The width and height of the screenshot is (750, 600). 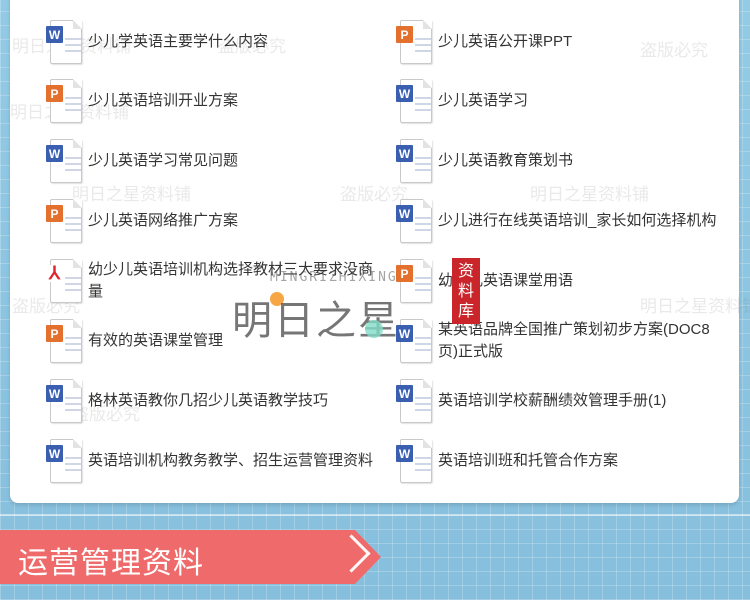 What do you see at coordinates (505, 41) in the screenshot?
I see `document-title: 少儿英语公开课PPT` at bounding box center [505, 41].